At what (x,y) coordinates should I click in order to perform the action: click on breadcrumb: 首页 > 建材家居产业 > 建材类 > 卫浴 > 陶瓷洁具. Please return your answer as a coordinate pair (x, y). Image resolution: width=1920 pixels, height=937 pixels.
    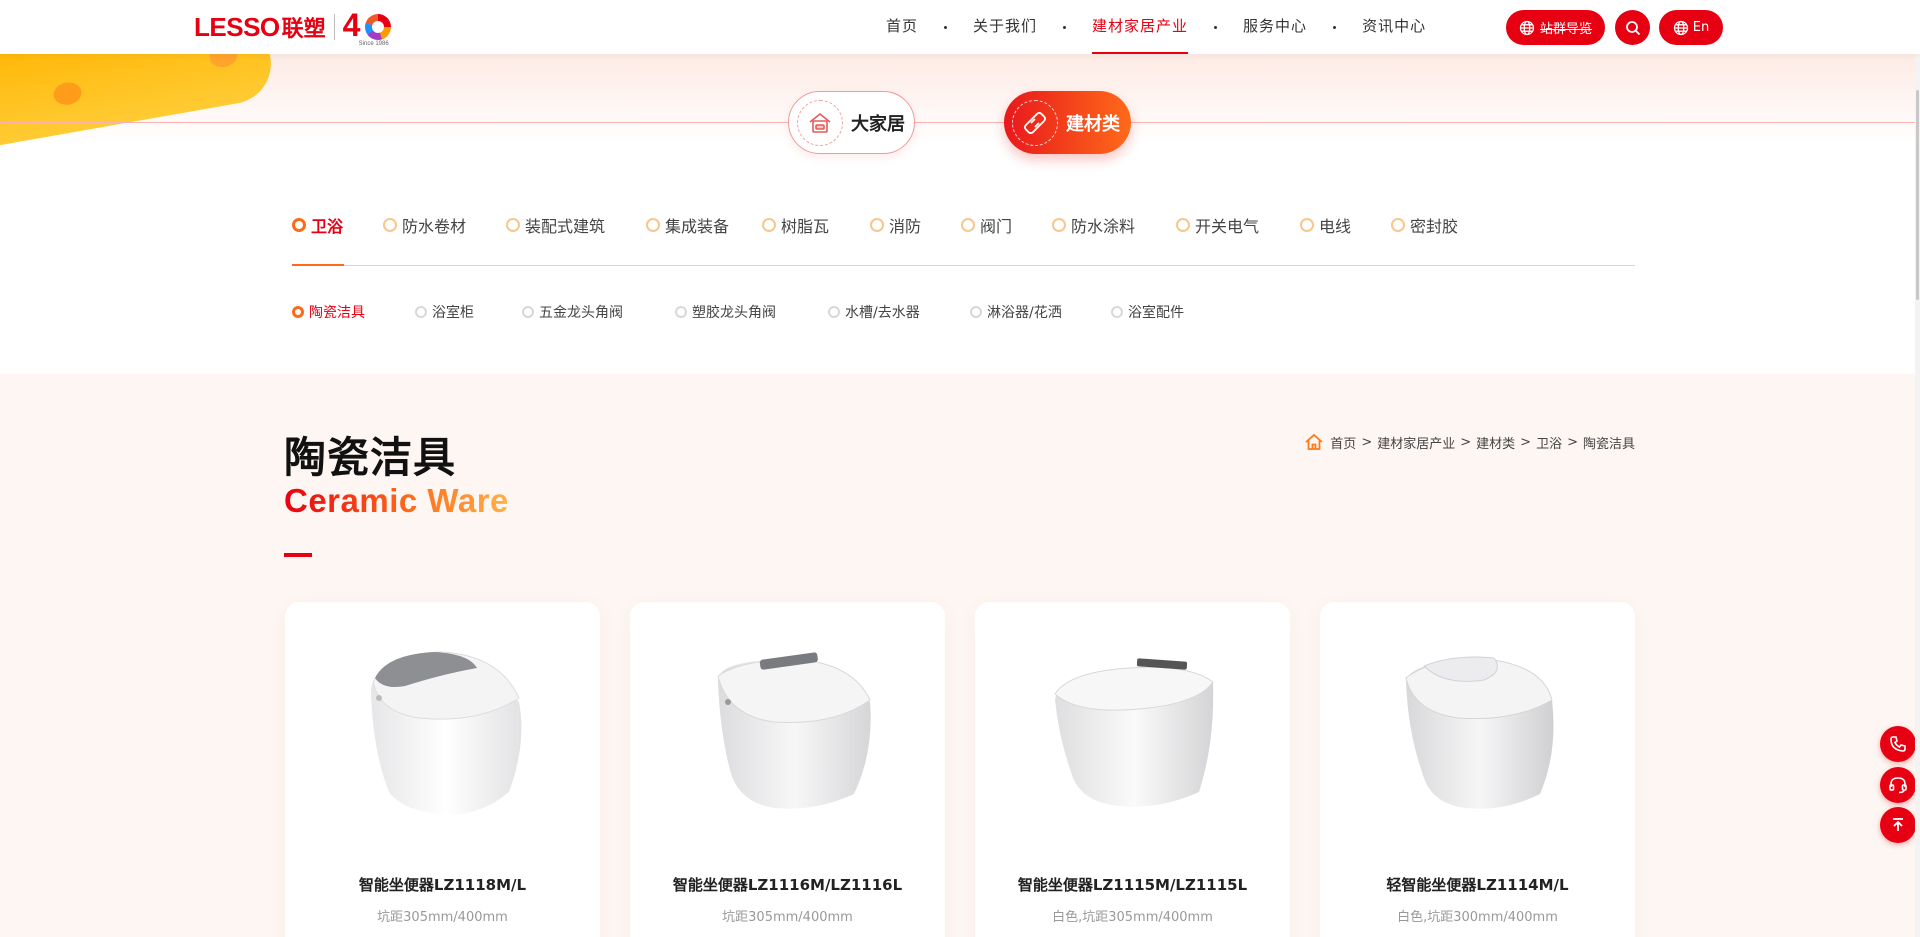
    Looking at the image, I should click on (1469, 442).